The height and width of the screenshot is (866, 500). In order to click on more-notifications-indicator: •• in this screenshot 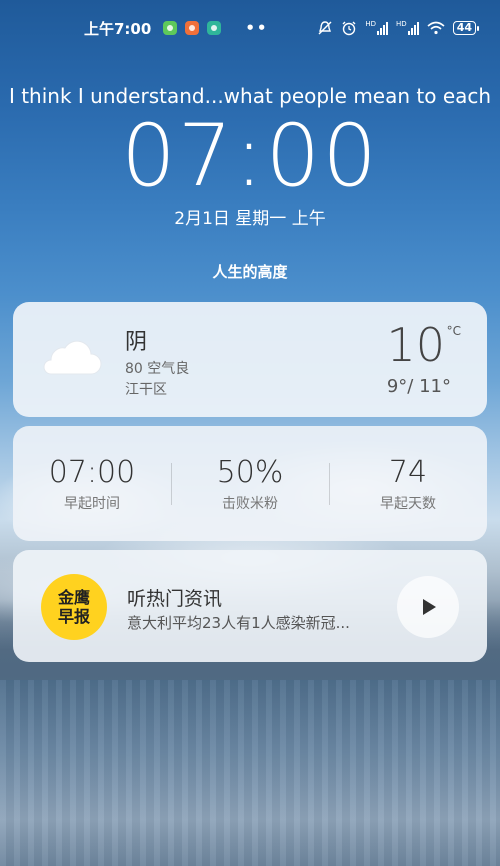, I will do `click(257, 28)`.